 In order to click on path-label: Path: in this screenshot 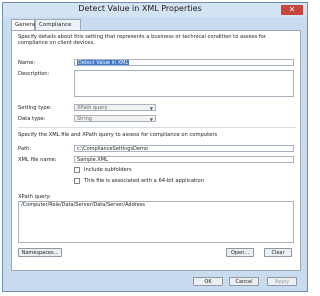, I will do `click(25, 149)`.